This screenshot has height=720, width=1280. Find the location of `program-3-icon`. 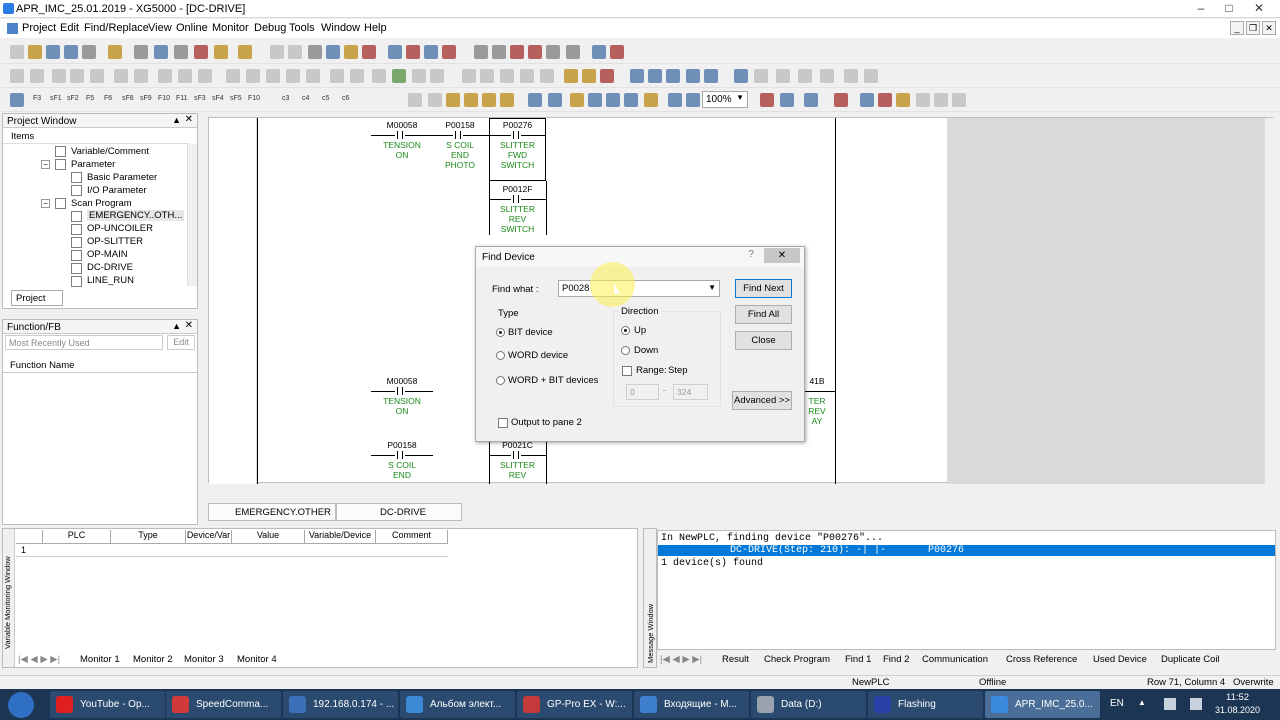

program-3-icon is located at coordinates (607, 76).